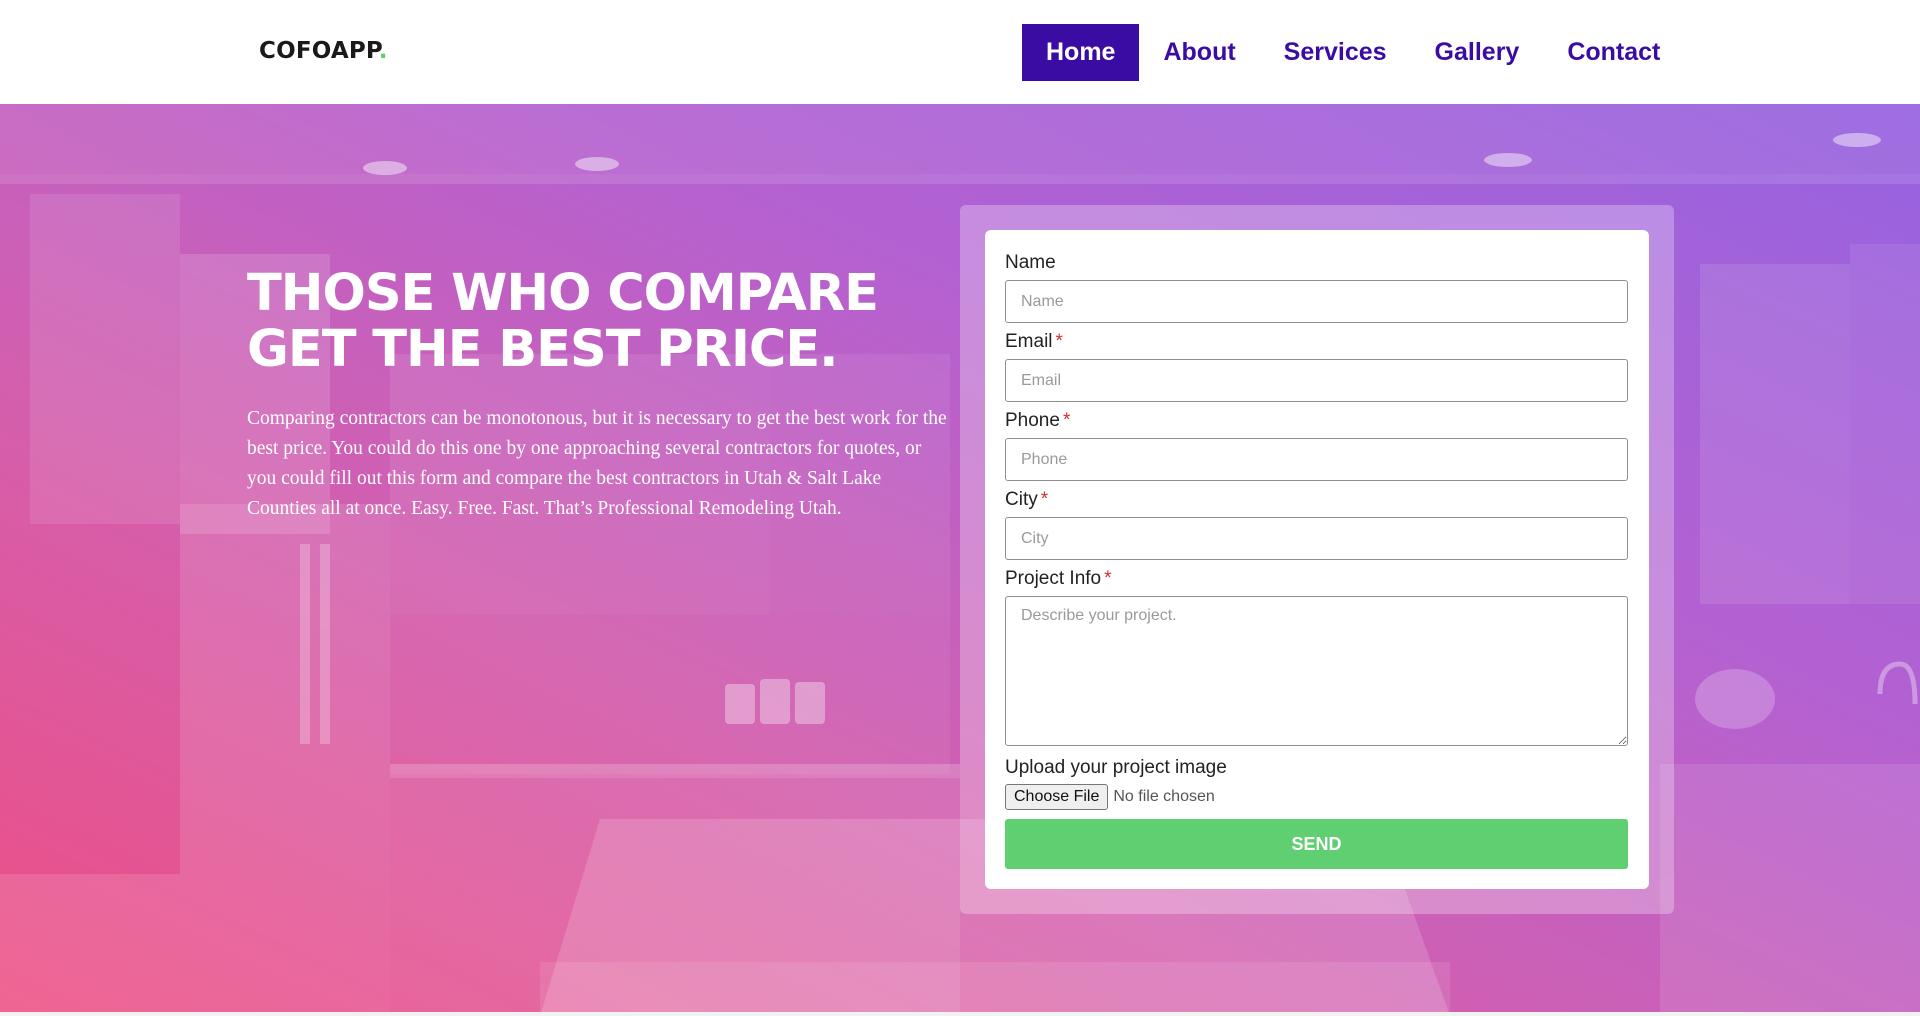  I want to click on email-label: Email *, so click(1034, 341).